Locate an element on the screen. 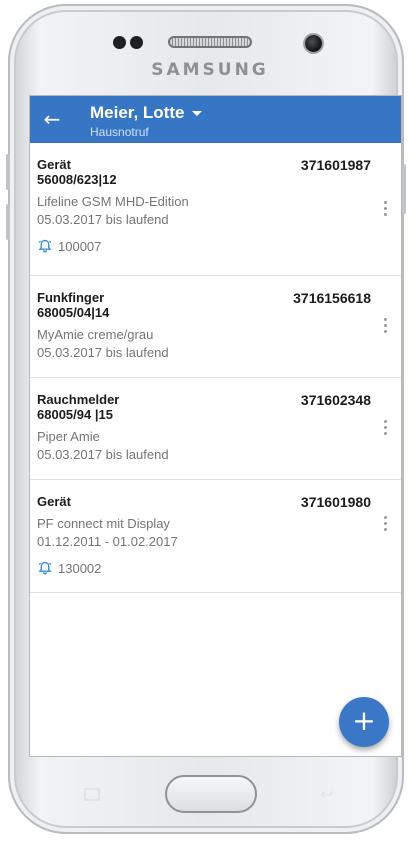 The image size is (414, 841). back-key-icon: ↩ is located at coordinates (331, 794).